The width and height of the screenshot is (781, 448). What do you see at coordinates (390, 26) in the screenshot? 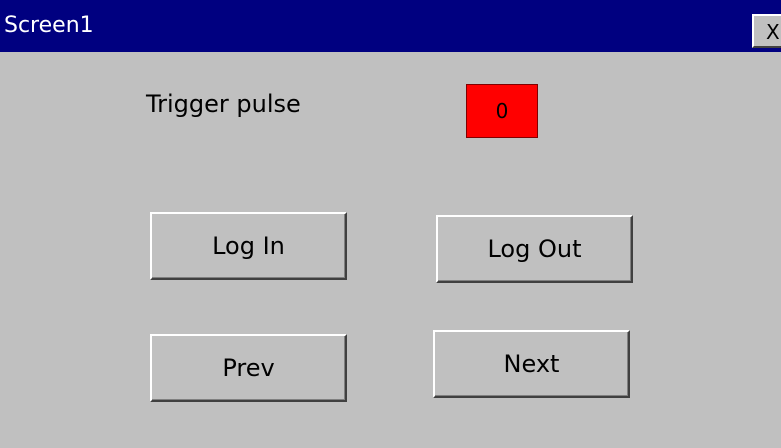
I see `title-bar: Screen1 X` at bounding box center [390, 26].